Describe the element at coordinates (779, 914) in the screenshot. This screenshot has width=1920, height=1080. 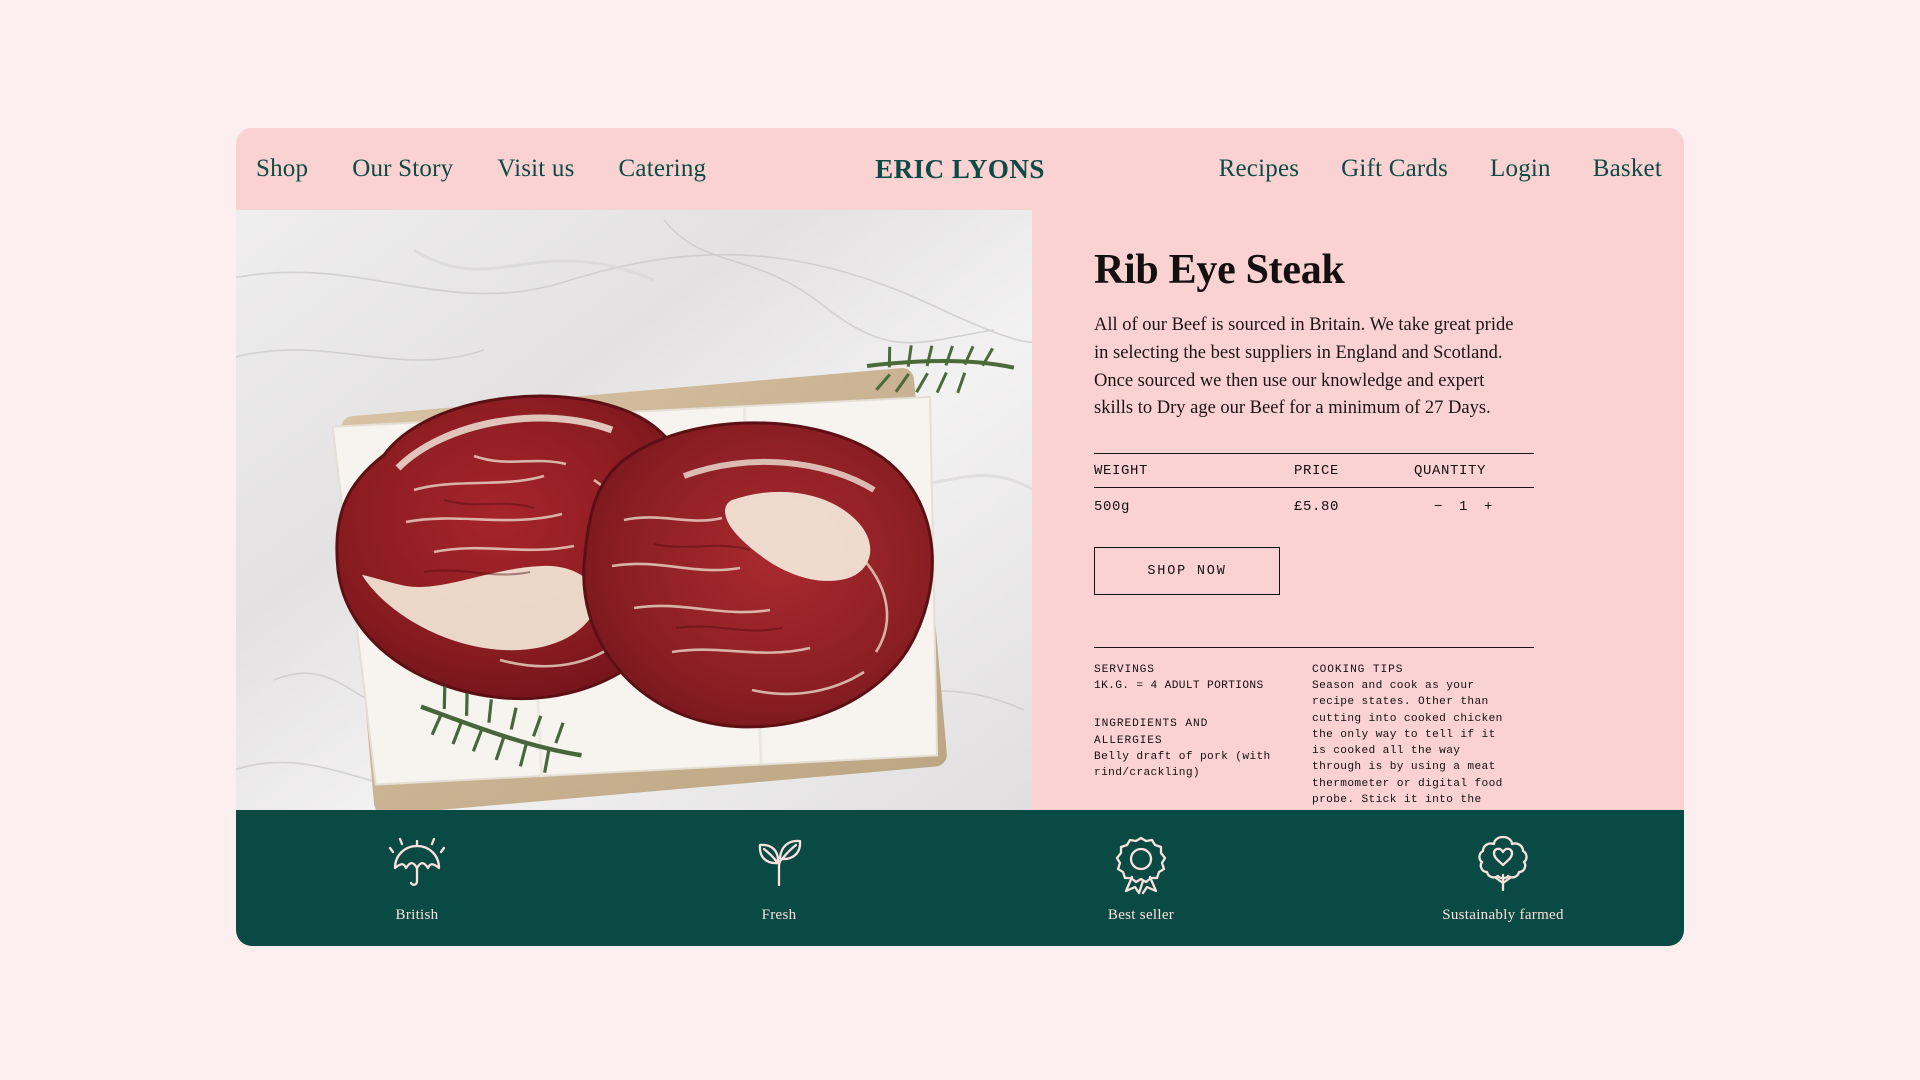
I see `feature-label-fresh: Fresh` at that location.